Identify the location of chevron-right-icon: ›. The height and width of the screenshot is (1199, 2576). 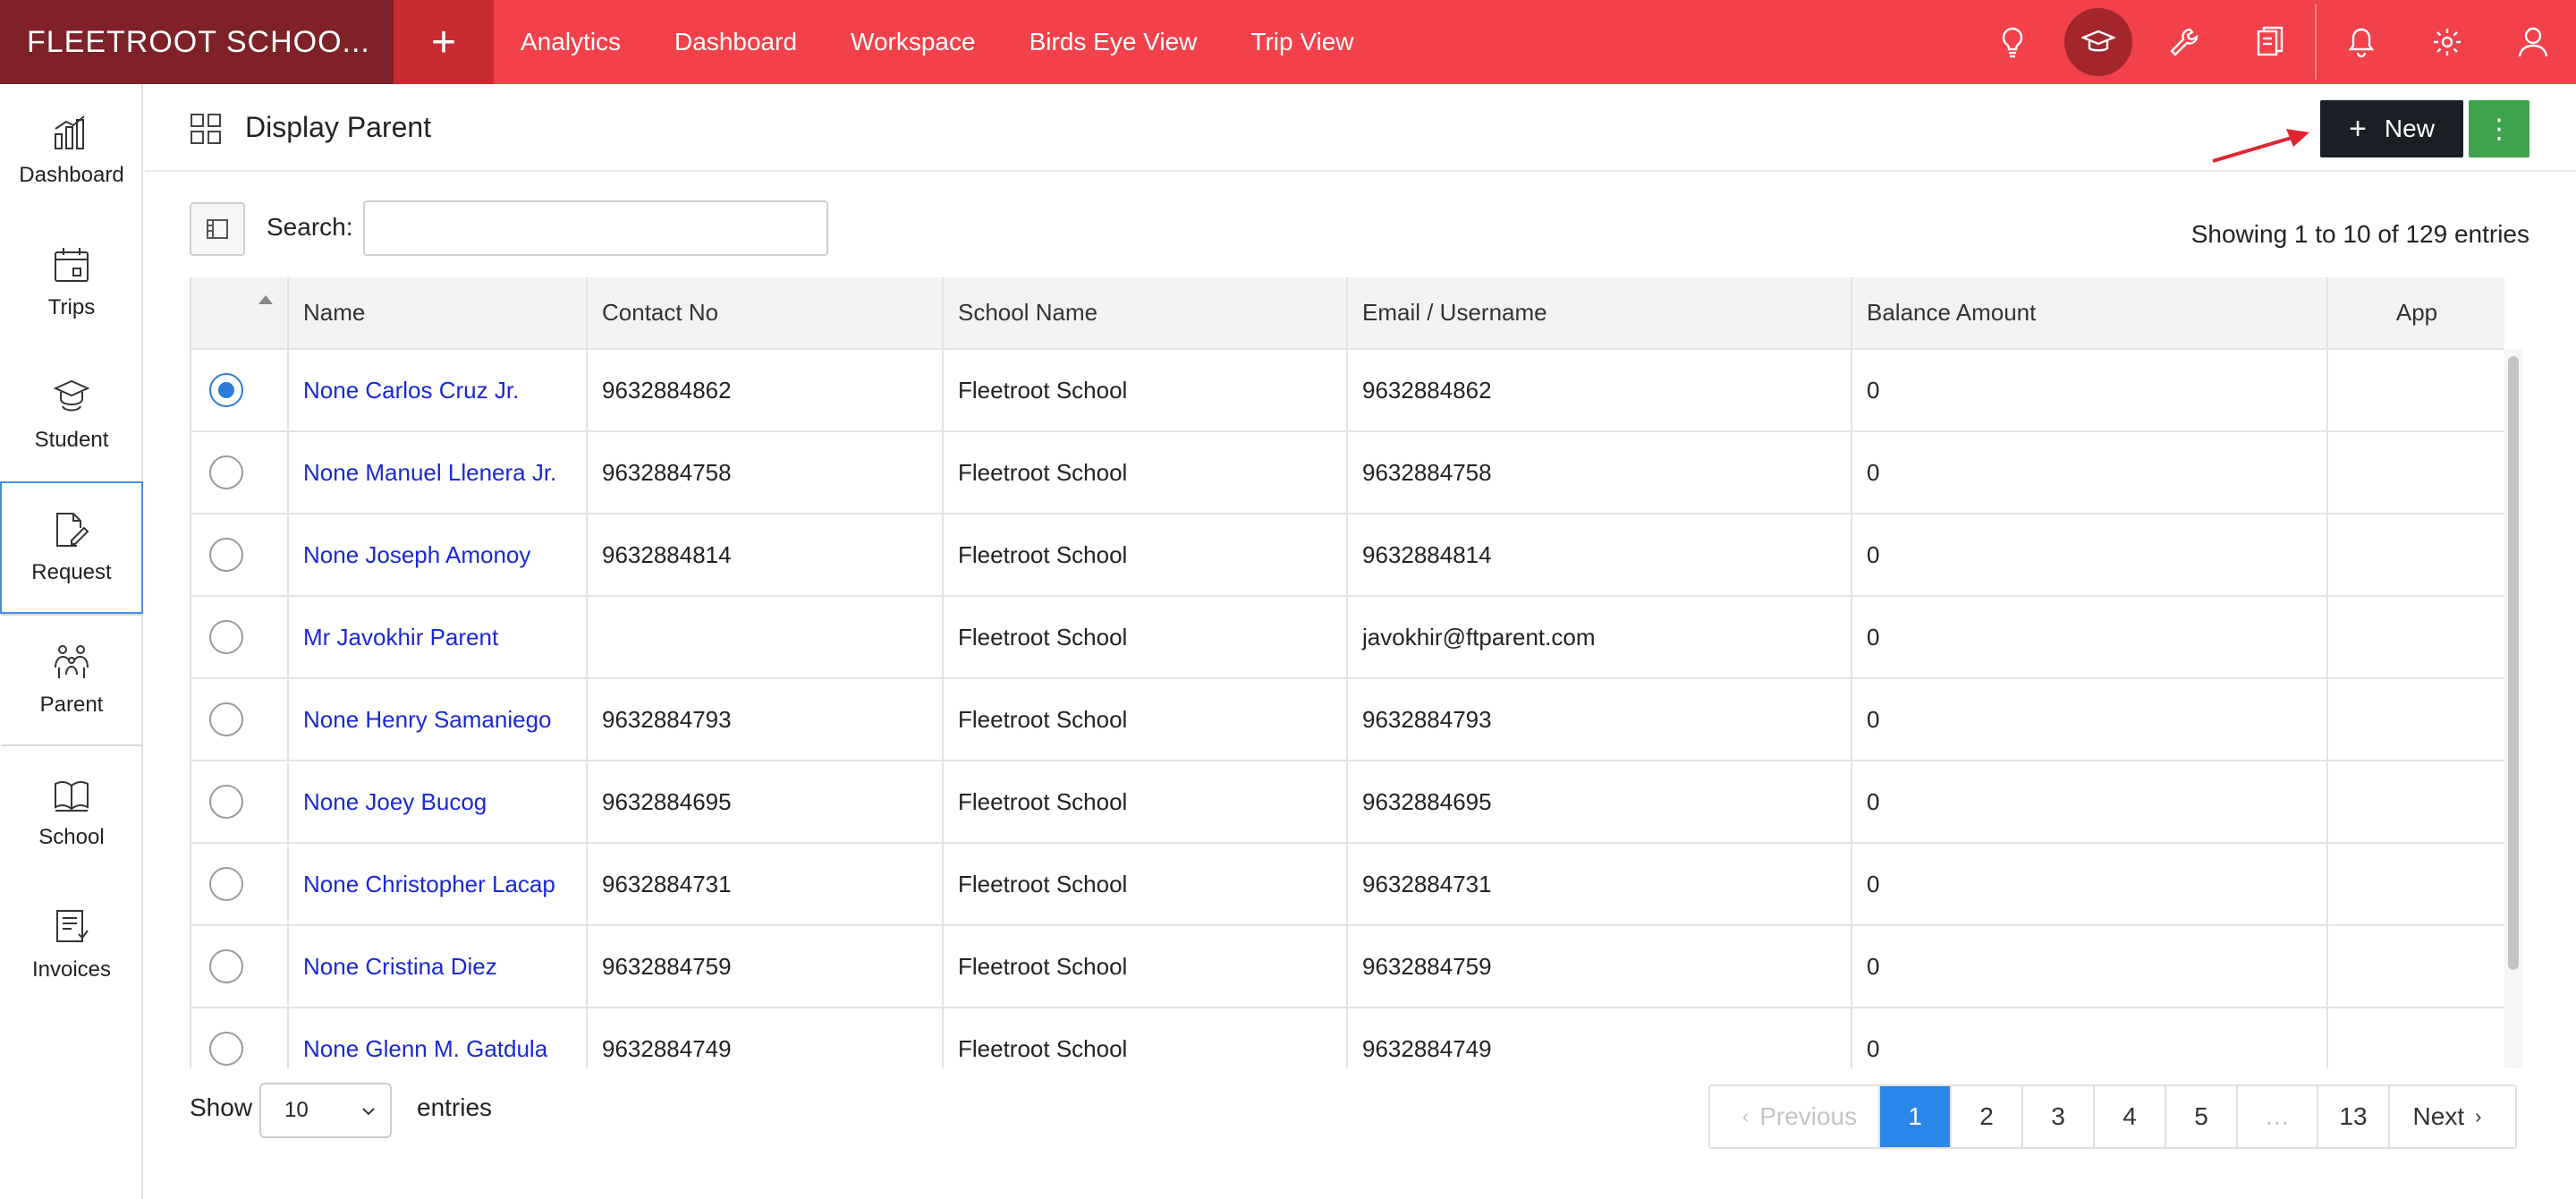
(2478, 1116).